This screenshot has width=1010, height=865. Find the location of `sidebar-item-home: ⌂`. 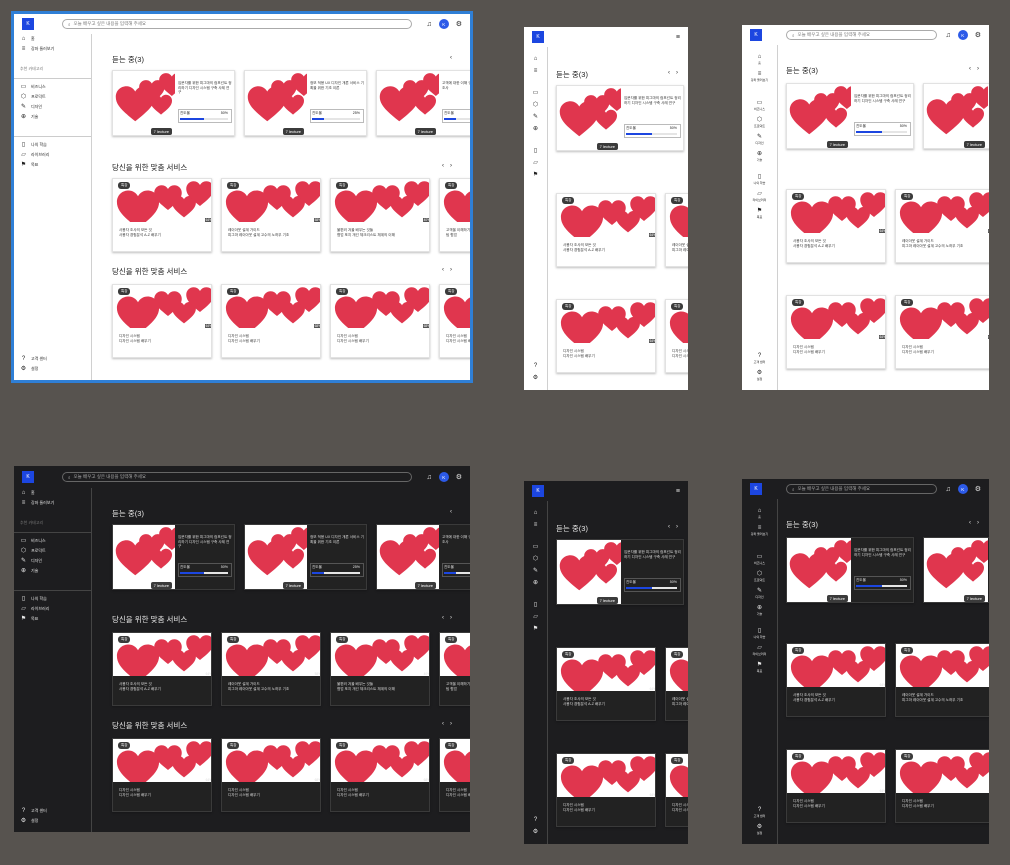

sidebar-item-home: ⌂ is located at coordinates (535, 59).